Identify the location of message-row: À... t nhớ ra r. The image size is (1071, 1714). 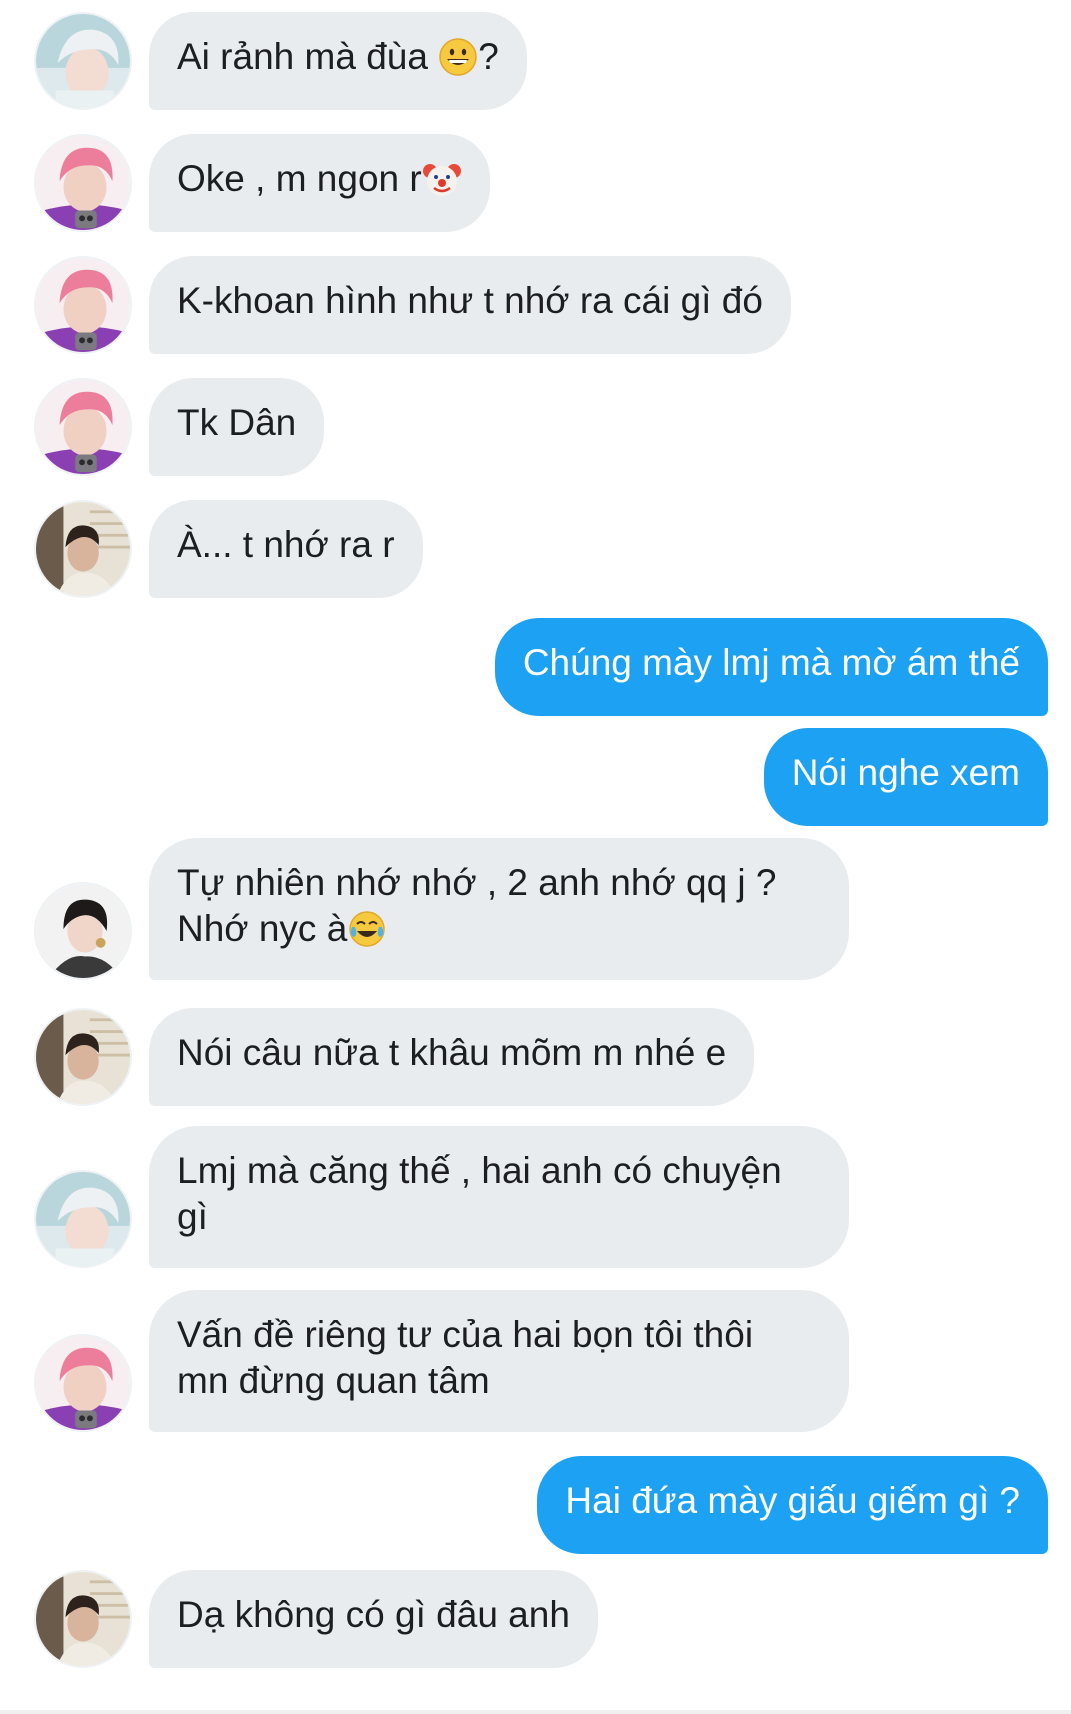
(535, 547).